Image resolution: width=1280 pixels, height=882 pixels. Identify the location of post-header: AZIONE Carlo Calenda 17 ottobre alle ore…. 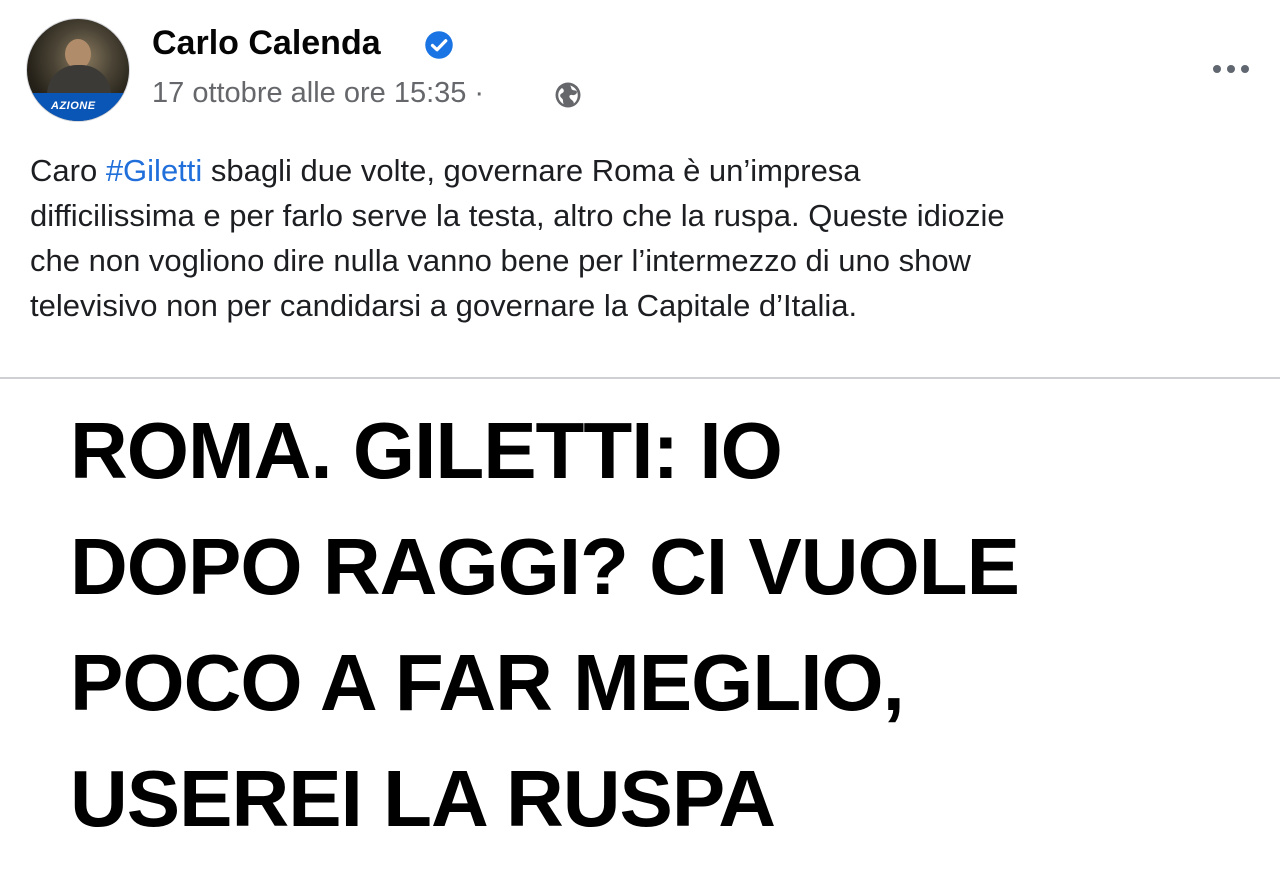
(640, 71).